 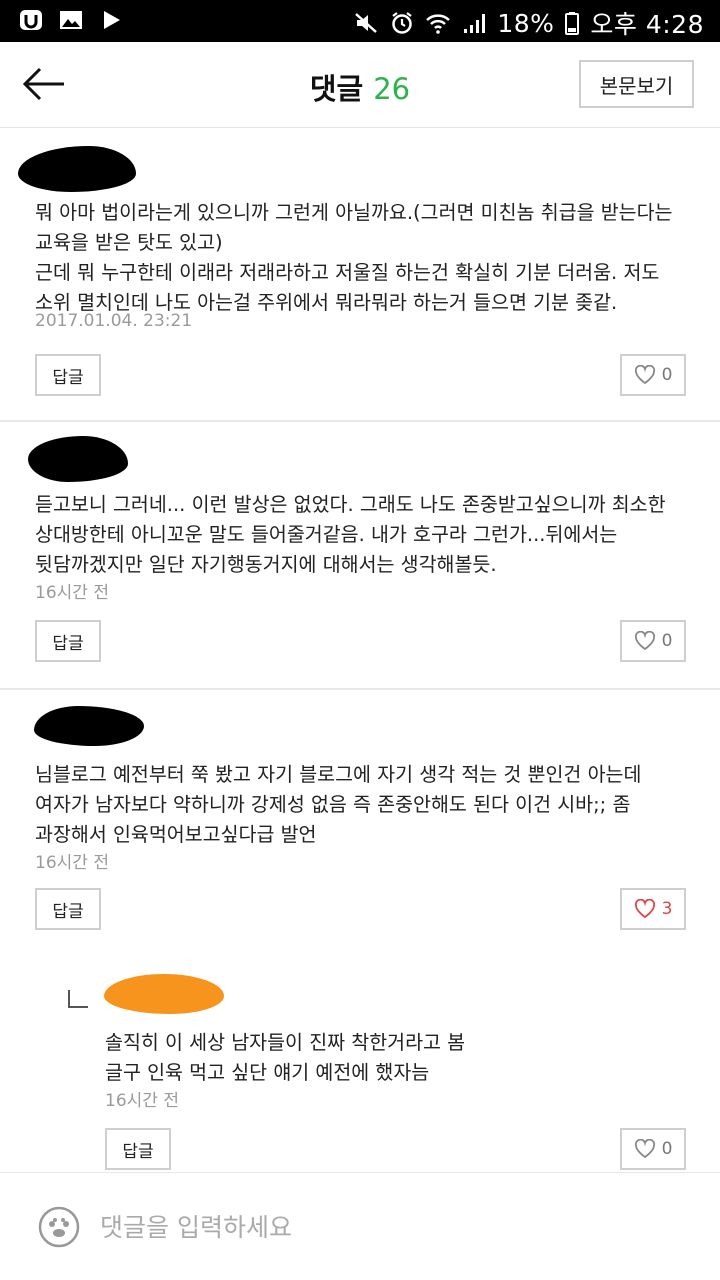 I want to click on status-bar: 18% 오후 4:28, so click(x=360, y=21).